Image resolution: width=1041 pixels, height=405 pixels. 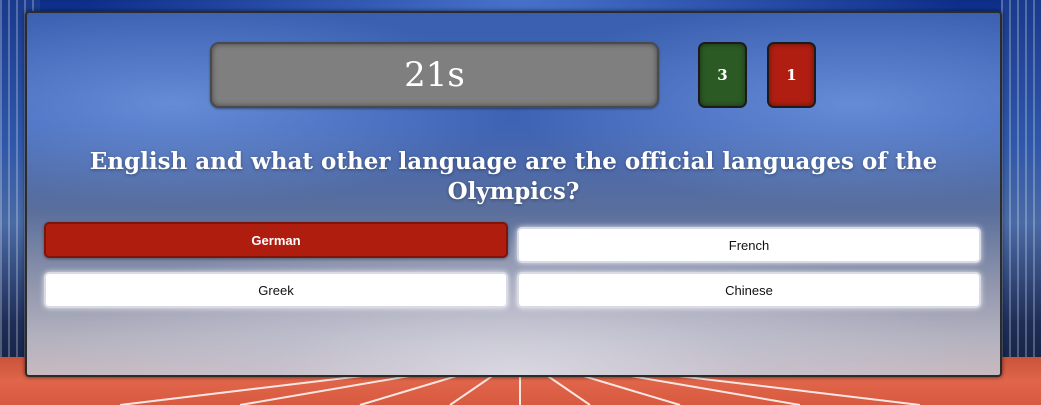 What do you see at coordinates (1021, 202) in the screenshot?
I see `stadium-stands-right` at bounding box center [1021, 202].